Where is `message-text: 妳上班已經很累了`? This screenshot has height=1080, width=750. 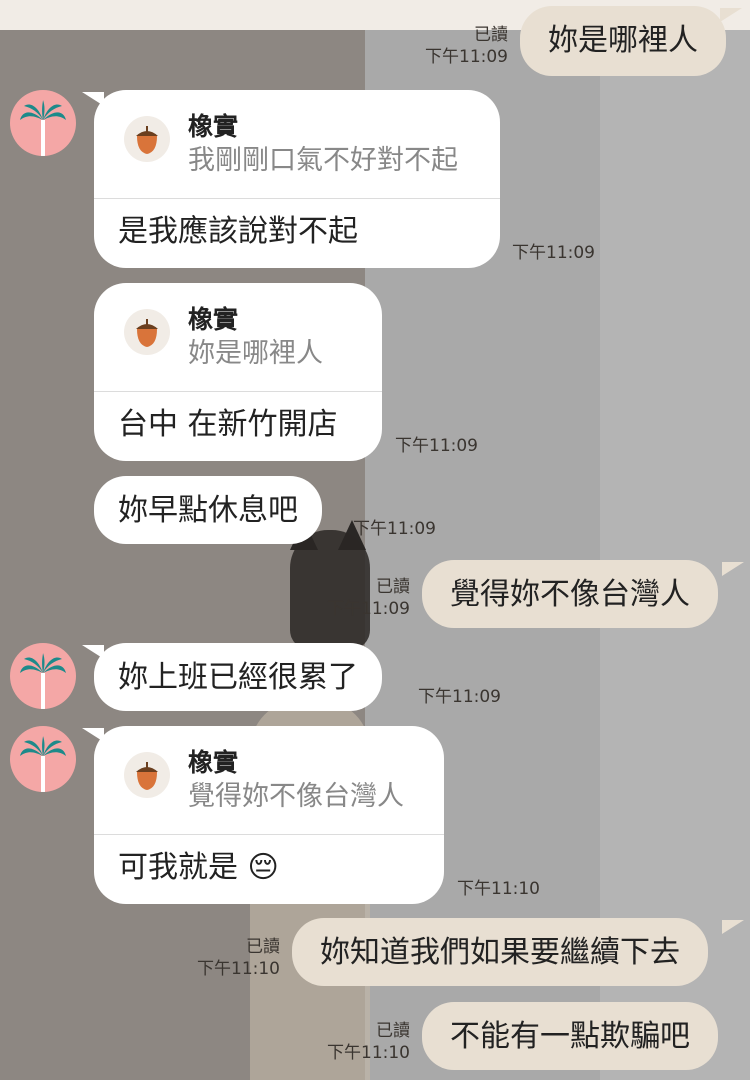 message-text: 妳上班已經很累了 is located at coordinates (238, 677).